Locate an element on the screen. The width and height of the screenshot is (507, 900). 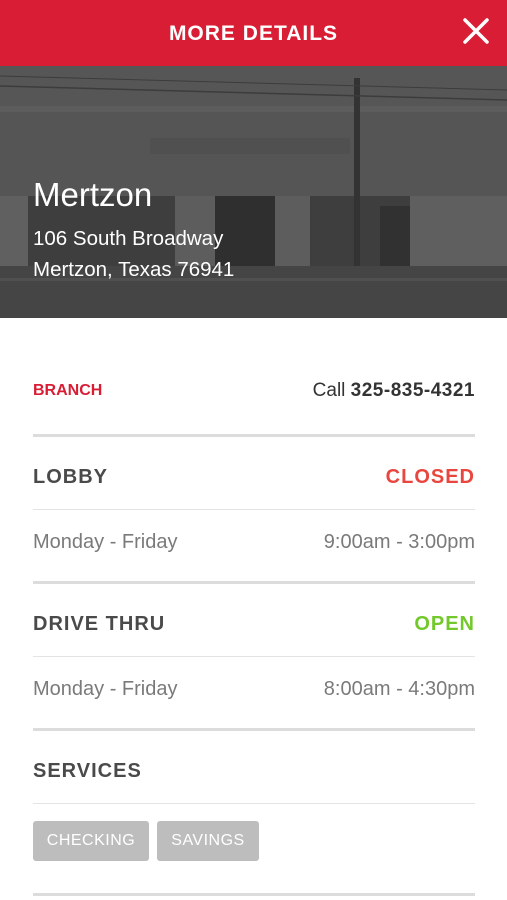
services-title: SERVICES is located at coordinates (87, 771).